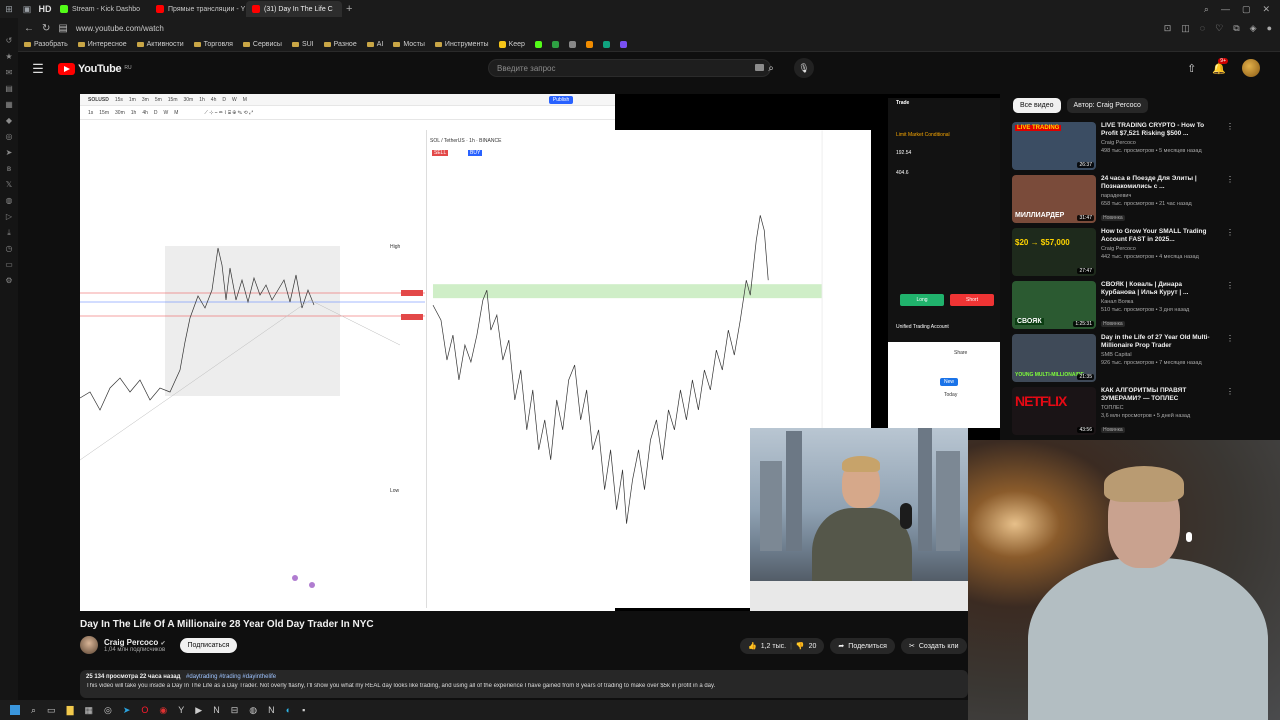 Image resolution: width=1280 pixels, height=720 pixels. I want to click on browser-icon: ◎, so click(108, 710).